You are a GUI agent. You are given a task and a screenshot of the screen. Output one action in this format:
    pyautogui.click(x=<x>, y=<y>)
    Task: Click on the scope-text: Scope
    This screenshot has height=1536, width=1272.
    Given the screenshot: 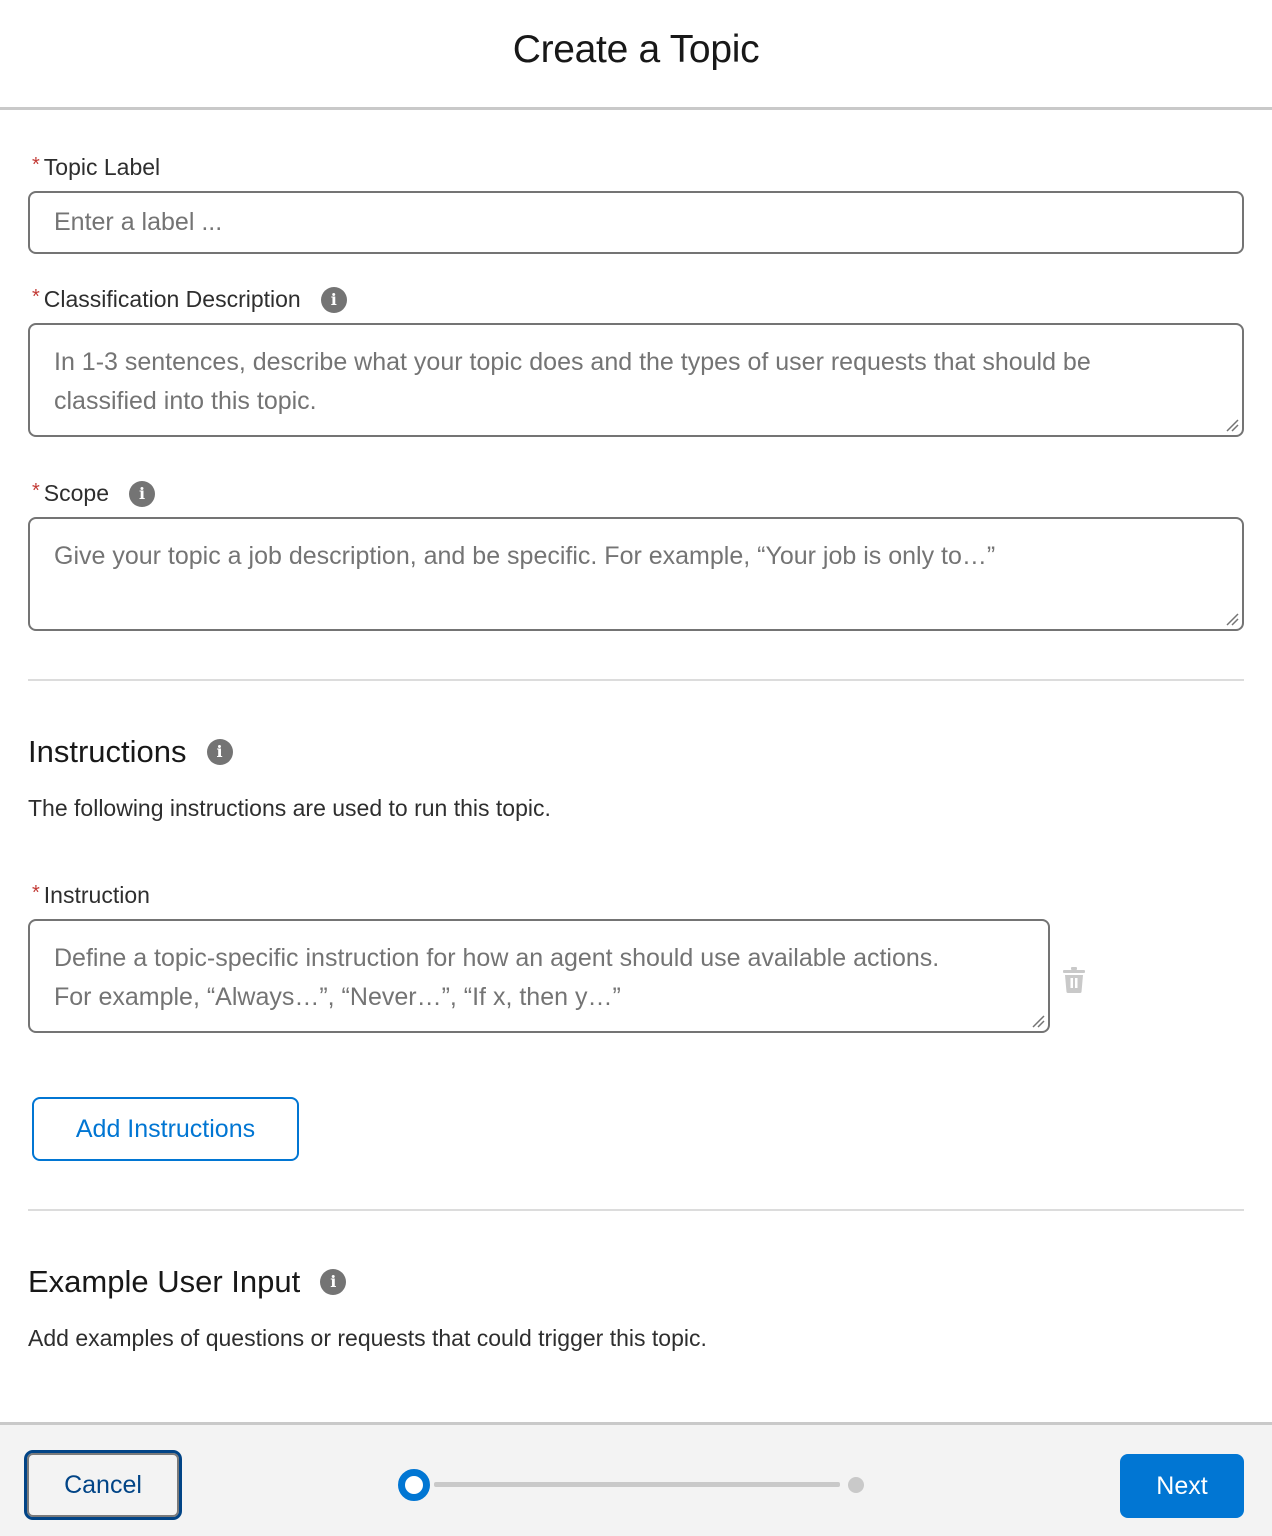 What is the action you would take?
    pyautogui.click(x=76, y=493)
    